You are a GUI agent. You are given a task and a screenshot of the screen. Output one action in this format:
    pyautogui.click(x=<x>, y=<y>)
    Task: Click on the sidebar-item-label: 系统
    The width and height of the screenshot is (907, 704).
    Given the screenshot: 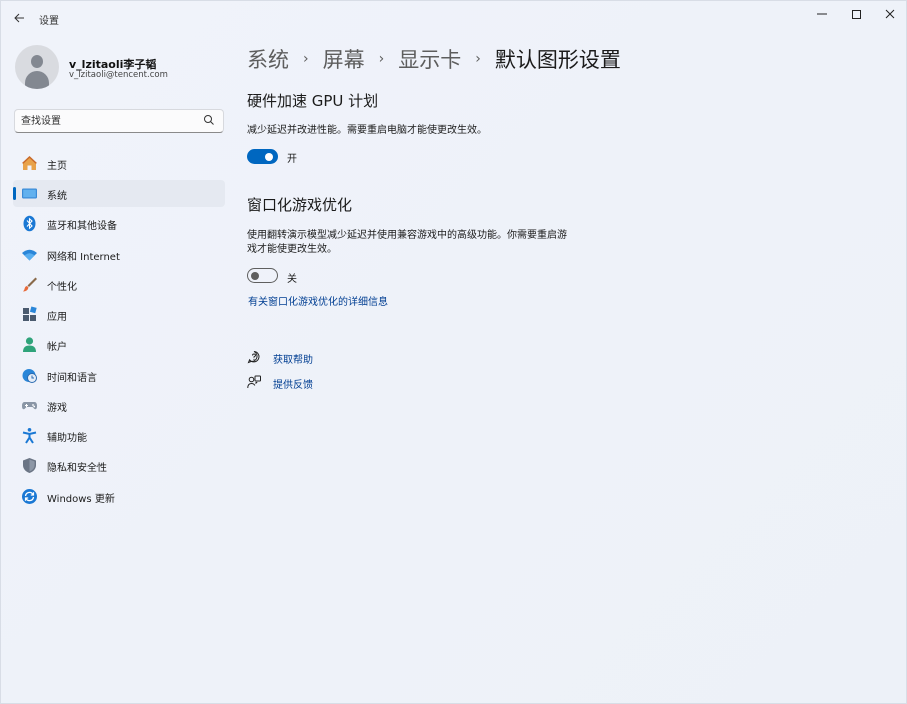 What is the action you would take?
    pyautogui.click(x=57, y=196)
    